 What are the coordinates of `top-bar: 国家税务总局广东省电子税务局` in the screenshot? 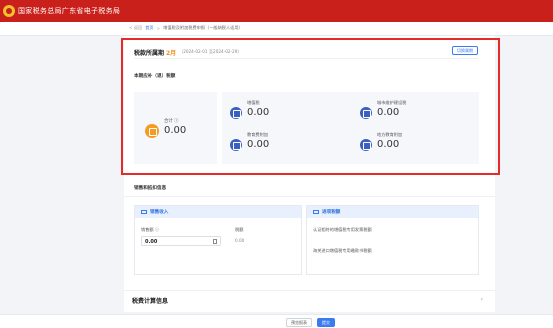 It's located at (276, 11).